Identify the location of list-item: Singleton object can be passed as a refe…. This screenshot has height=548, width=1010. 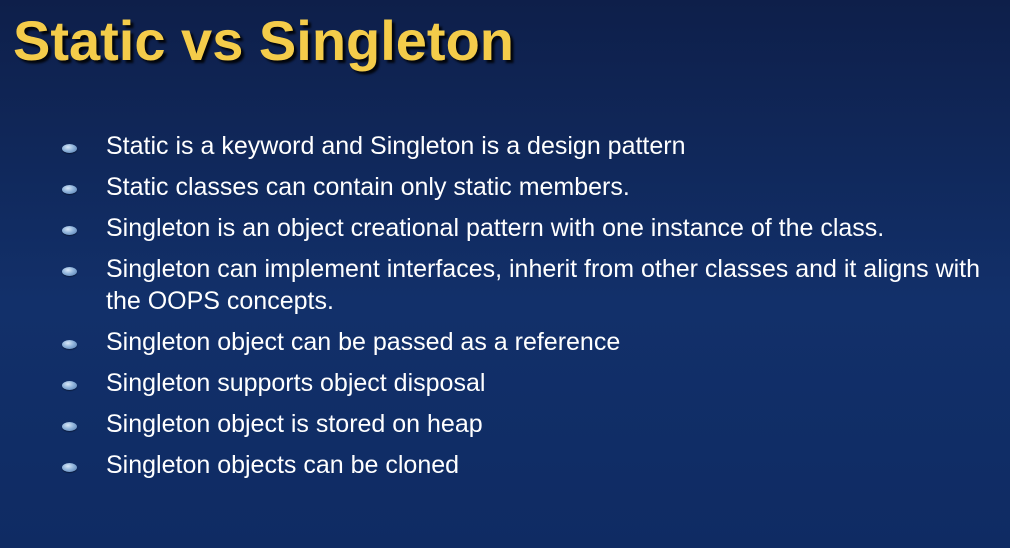
(523, 342).